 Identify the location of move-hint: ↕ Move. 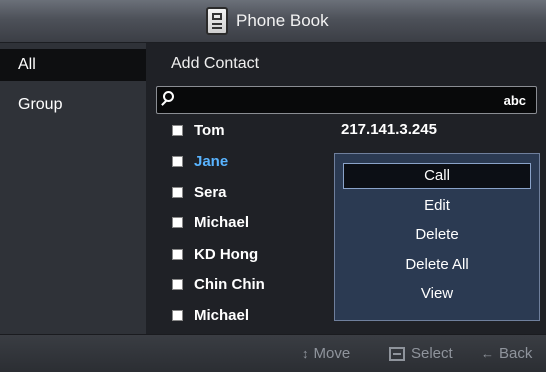
(326, 353).